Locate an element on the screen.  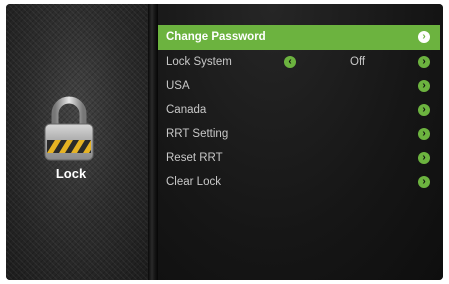
padlock-icon is located at coordinates (69, 128).